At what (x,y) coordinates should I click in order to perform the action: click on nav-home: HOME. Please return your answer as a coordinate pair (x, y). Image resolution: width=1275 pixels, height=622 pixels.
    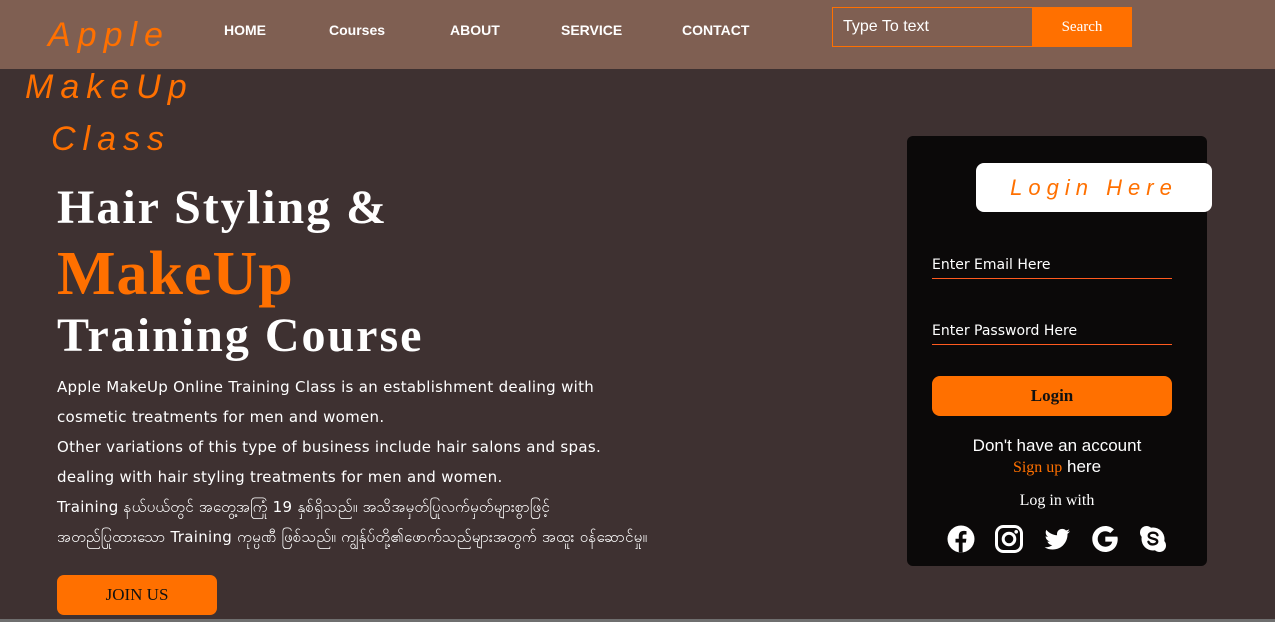
    Looking at the image, I should click on (245, 30).